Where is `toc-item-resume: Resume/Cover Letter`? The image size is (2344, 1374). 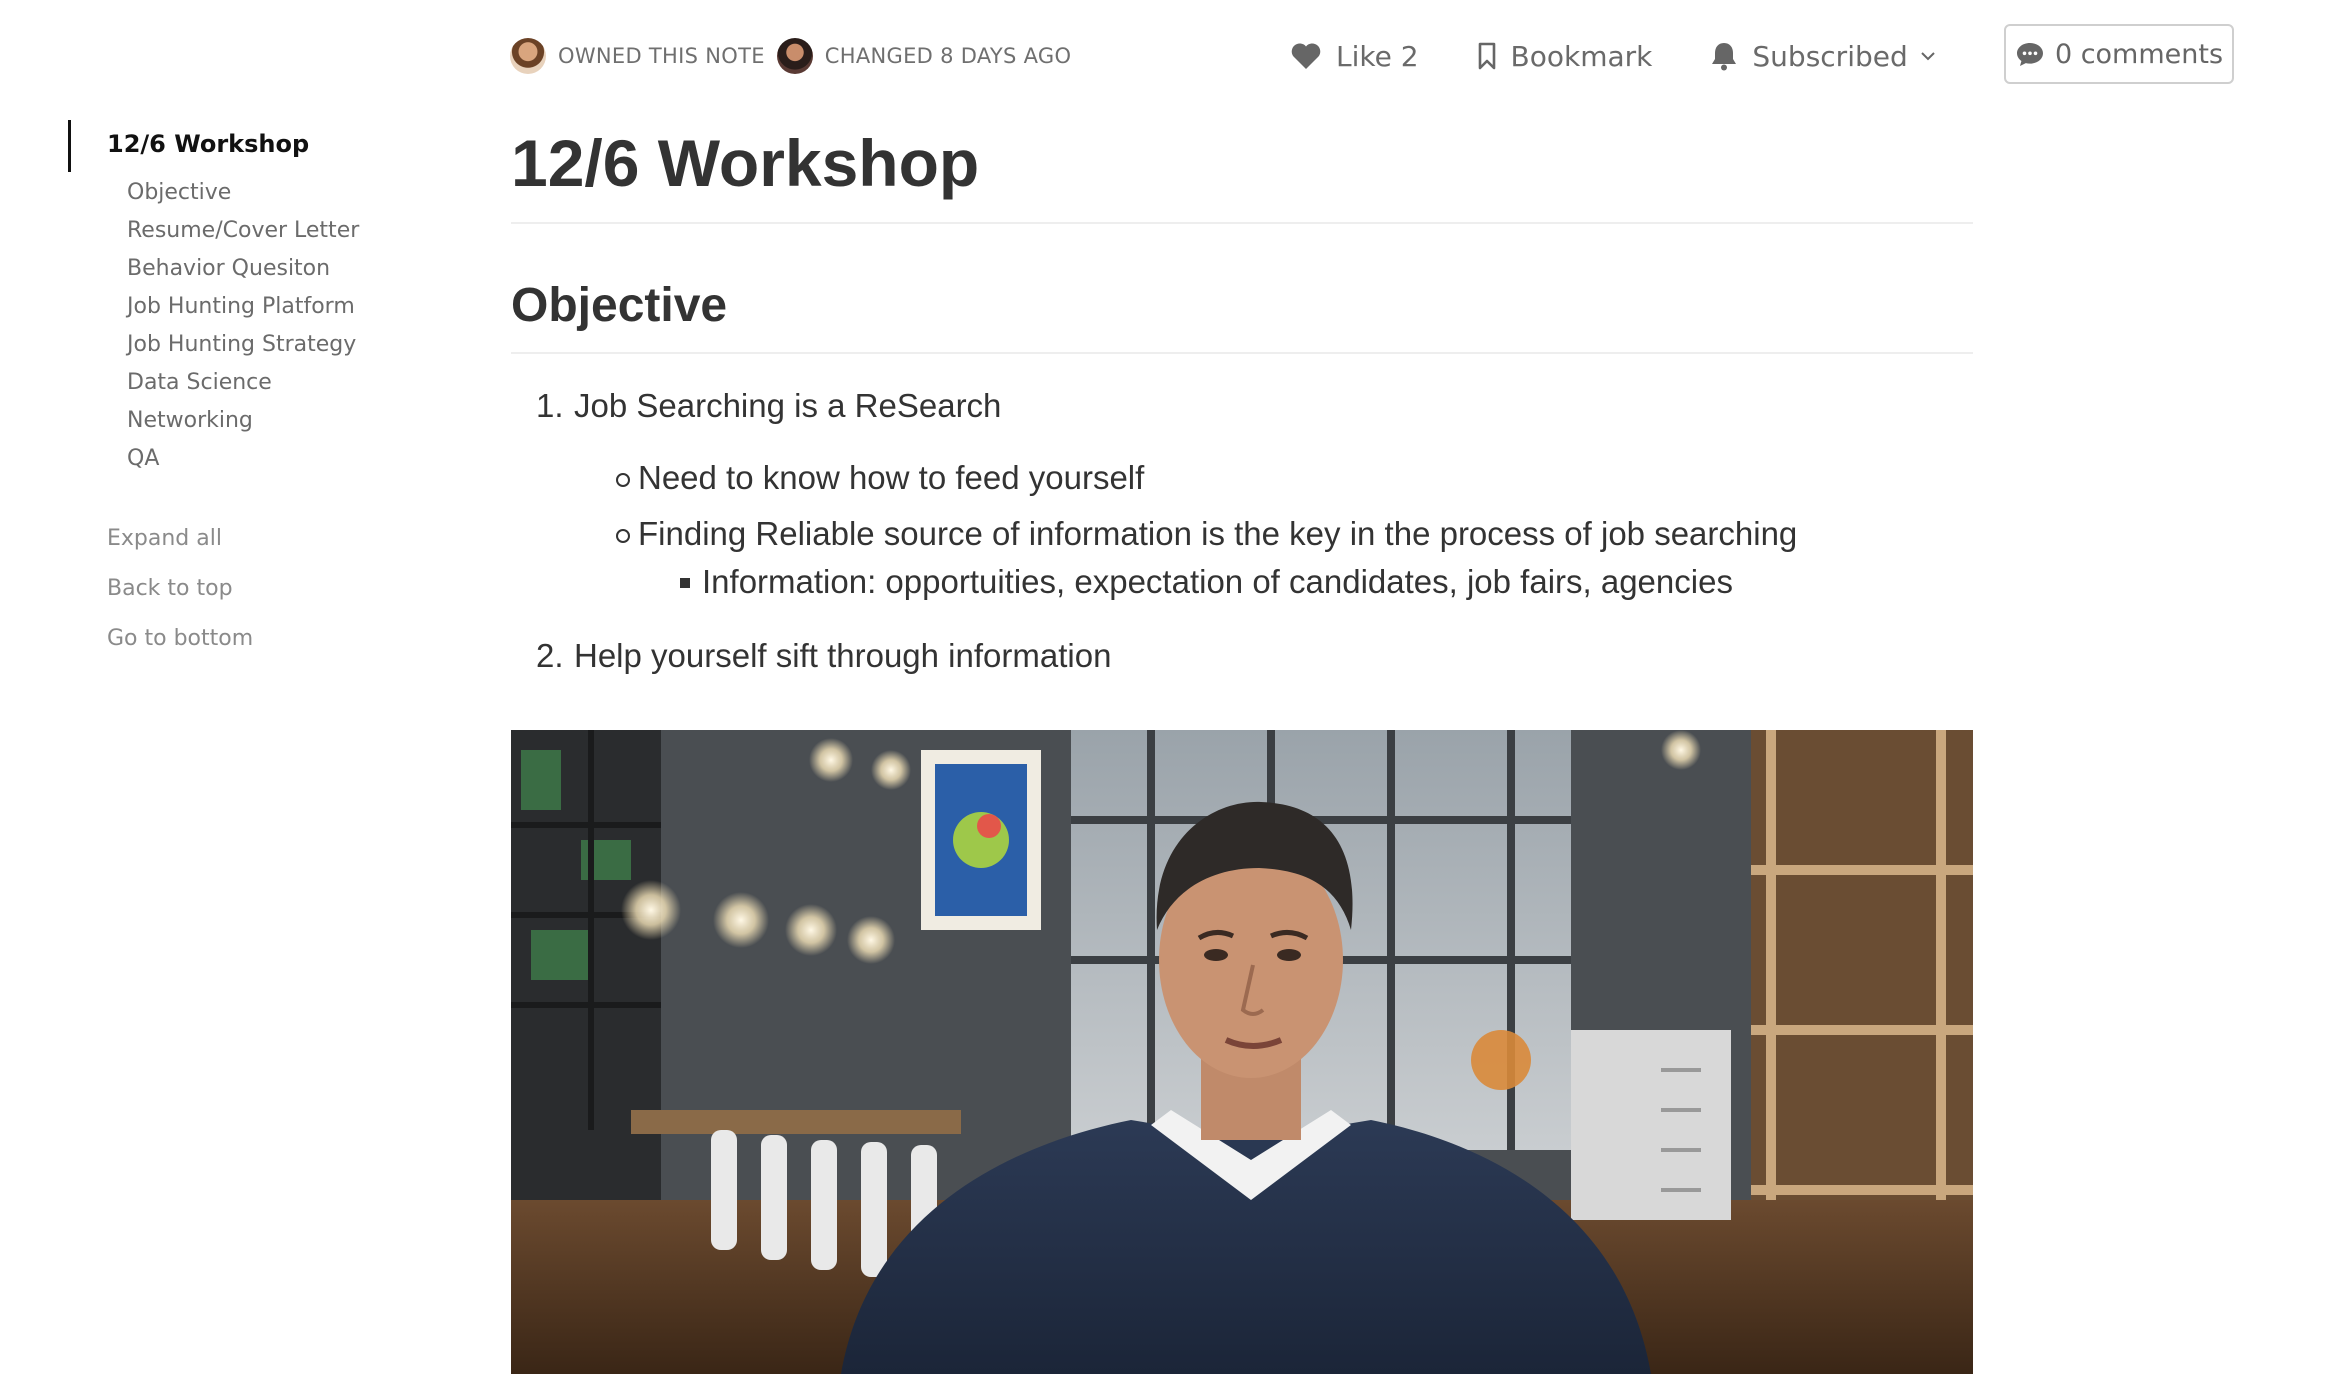
toc-item-resume: Resume/Cover Letter is located at coordinates (267, 231).